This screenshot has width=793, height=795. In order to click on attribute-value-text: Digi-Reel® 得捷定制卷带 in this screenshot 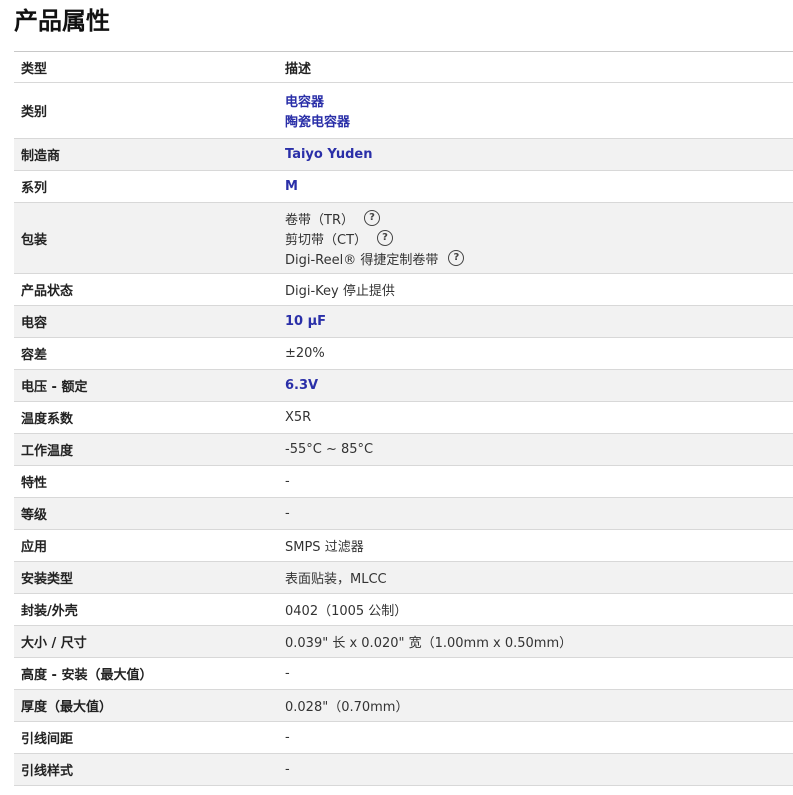, I will do `click(362, 260)`.